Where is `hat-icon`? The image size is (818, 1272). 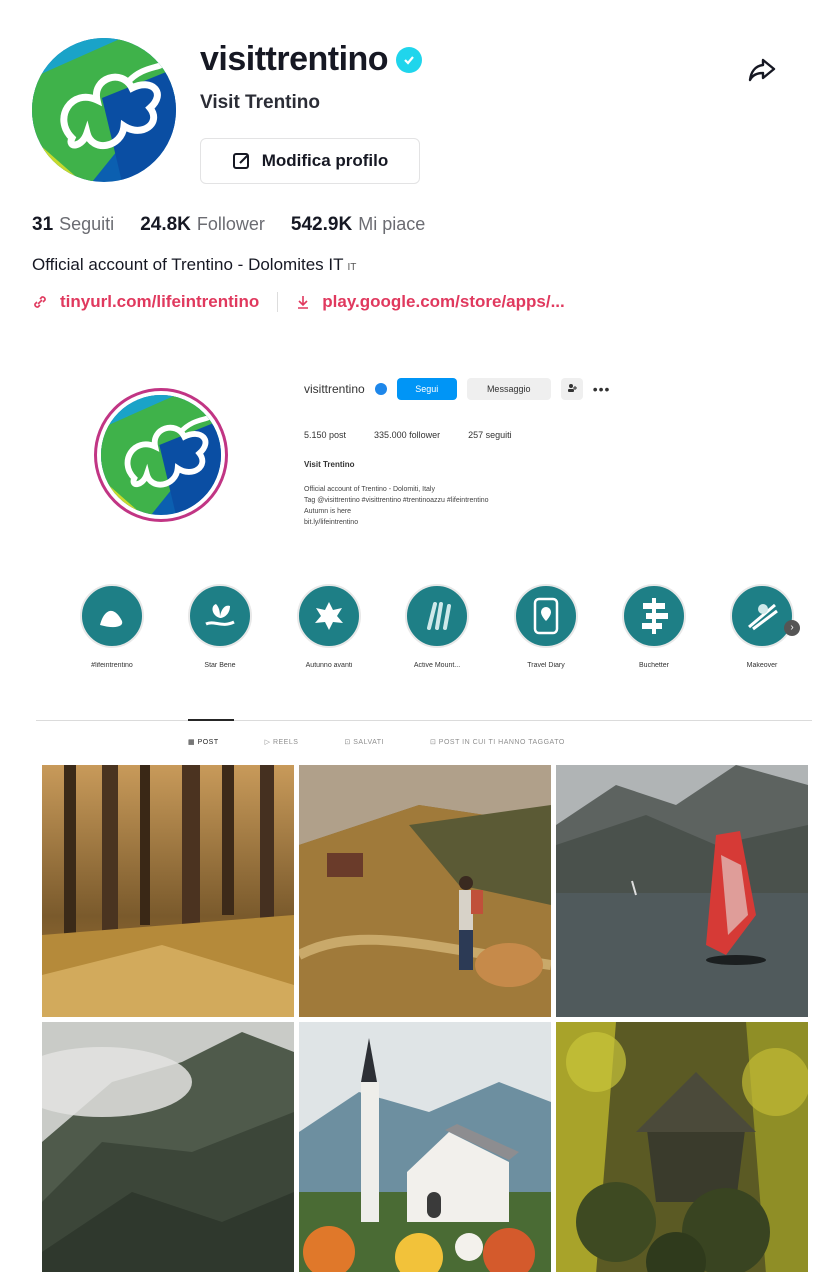 hat-icon is located at coordinates (111, 619).